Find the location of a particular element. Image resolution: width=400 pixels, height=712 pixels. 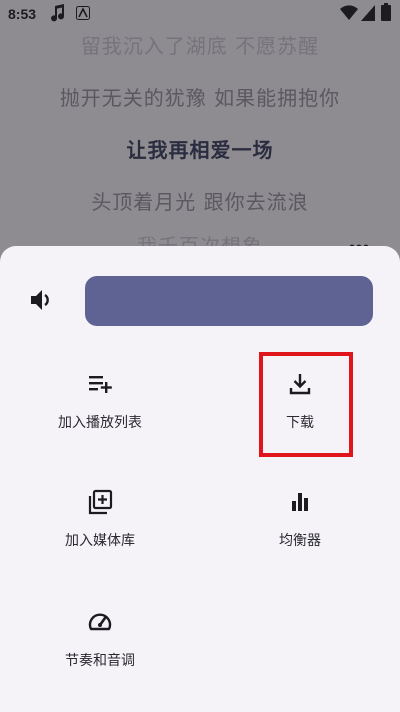

equalizer-label: 均衡器 is located at coordinates (300, 541).